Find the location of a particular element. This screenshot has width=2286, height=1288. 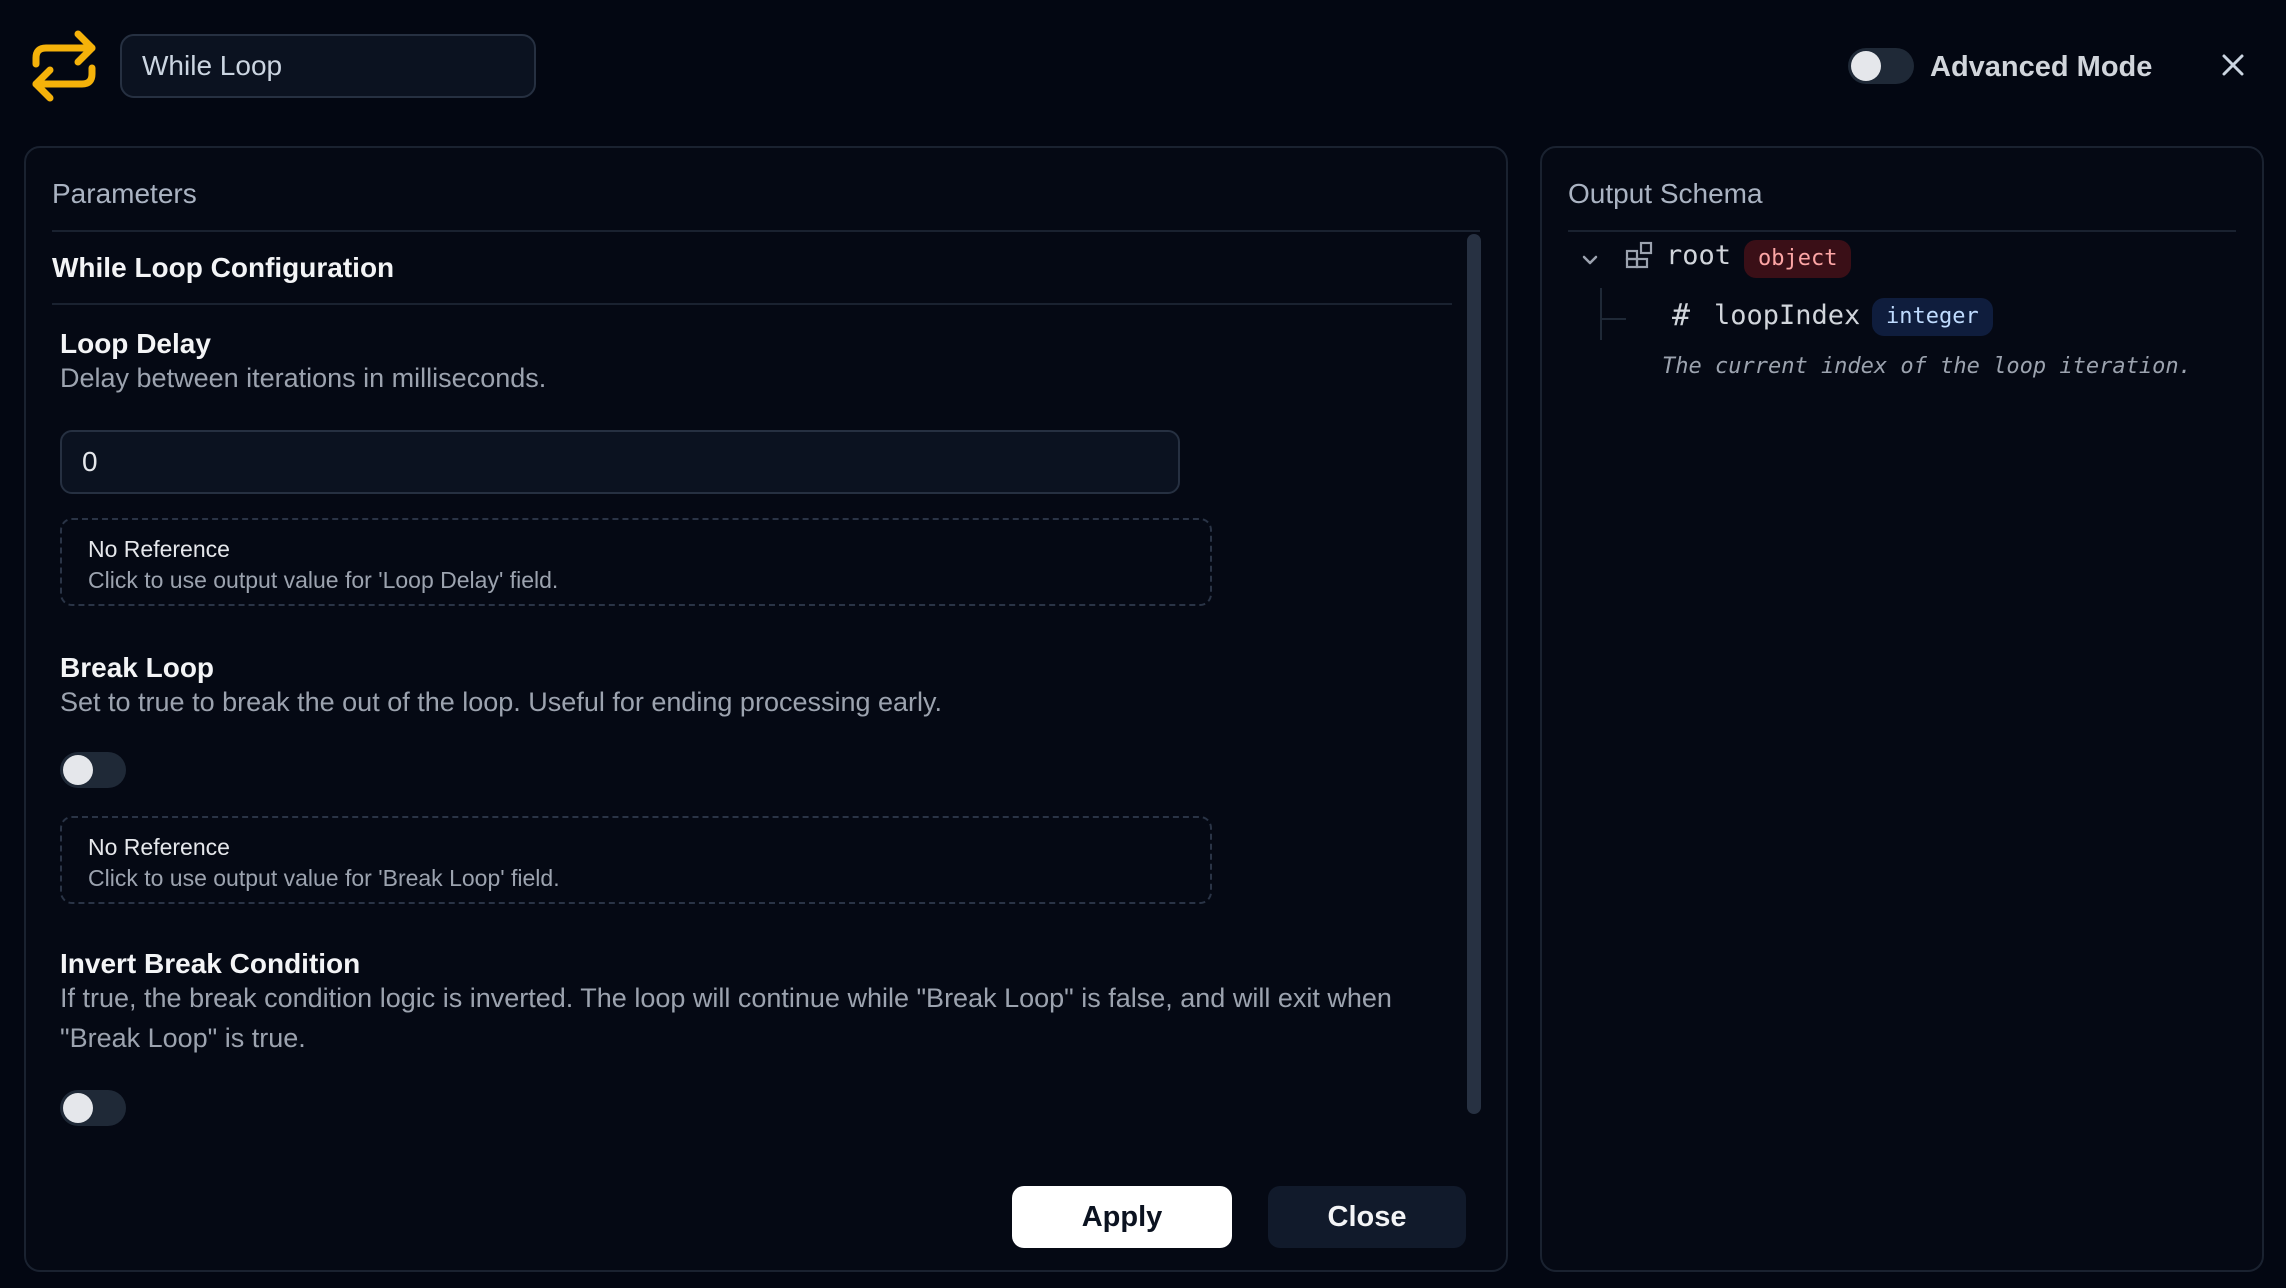

output-schema-title: Output Schema is located at coordinates (1665, 193).